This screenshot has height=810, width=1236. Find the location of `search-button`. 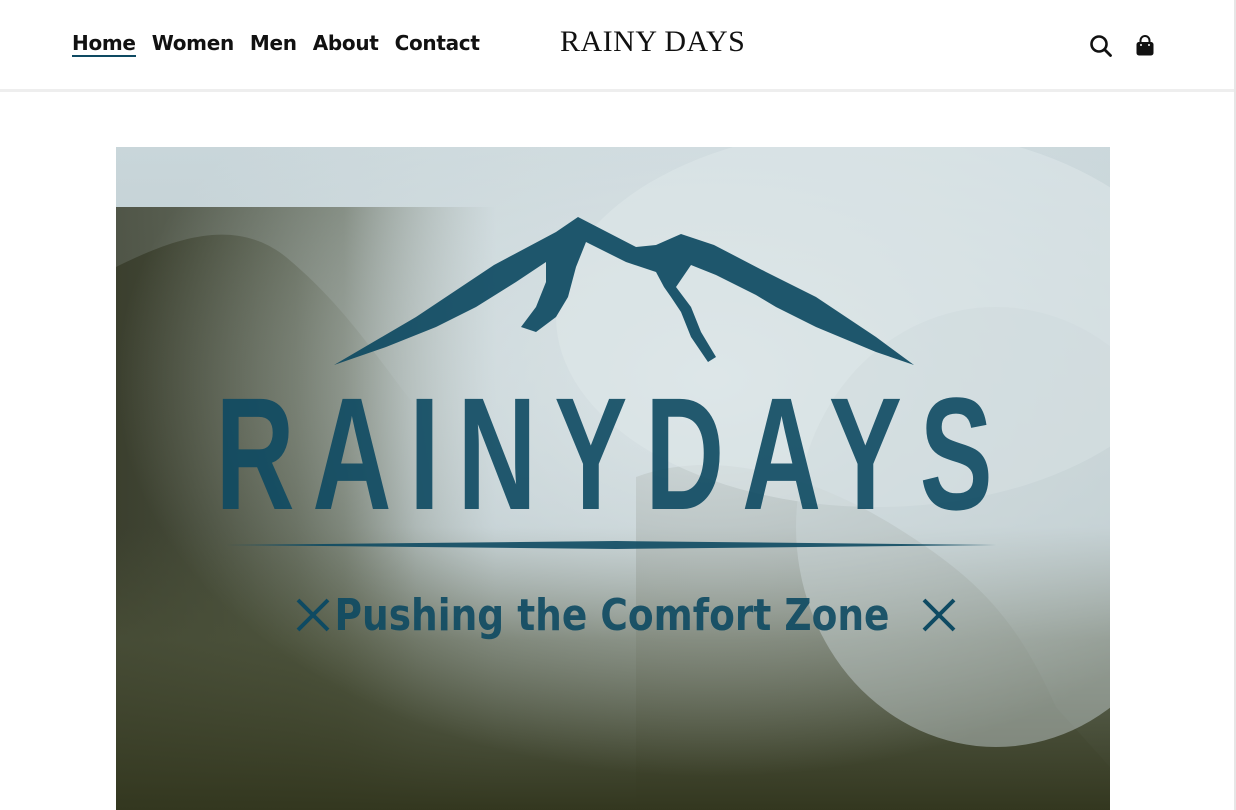

search-button is located at coordinates (1101, 46).